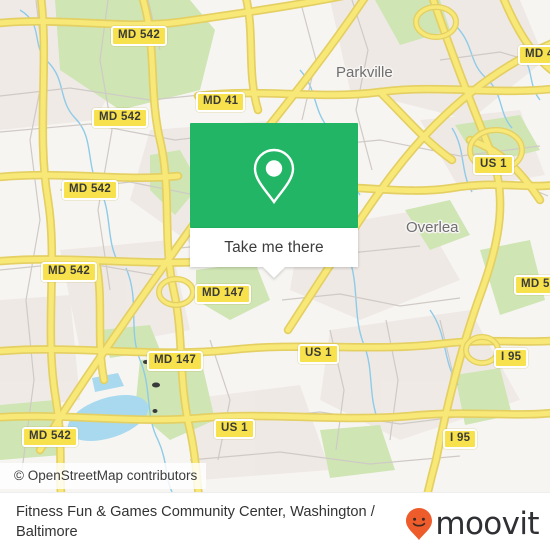 The width and height of the screenshot is (550, 550). Describe the element at coordinates (419, 524) in the screenshot. I see `moovit-pin-icon` at that location.